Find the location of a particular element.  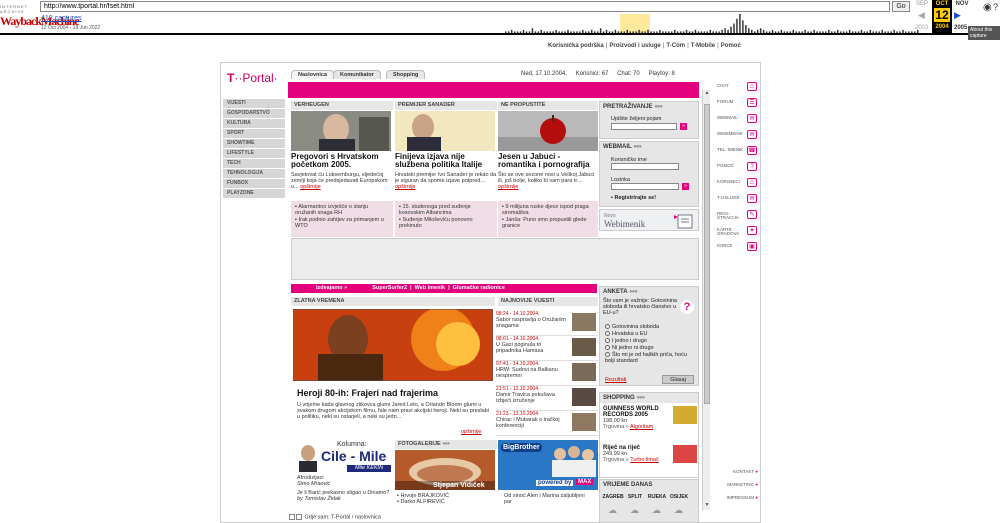

news-head-2: PREMIJER SANADER is located at coordinates (446, 105).